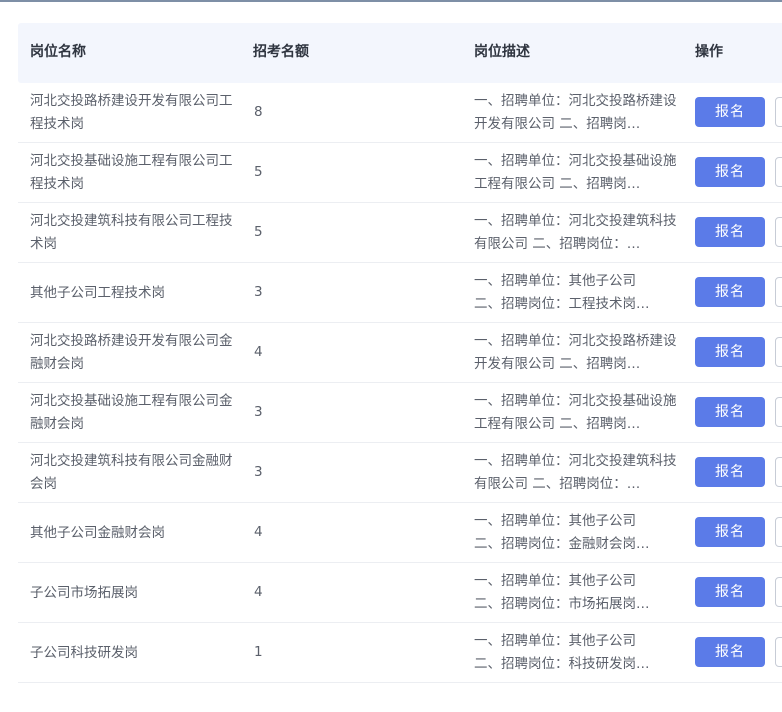 The height and width of the screenshot is (712, 782). I want to click on position-name-cell: 河北交投路桥建设开发有限公司金融财会岗, so click(132, 353).